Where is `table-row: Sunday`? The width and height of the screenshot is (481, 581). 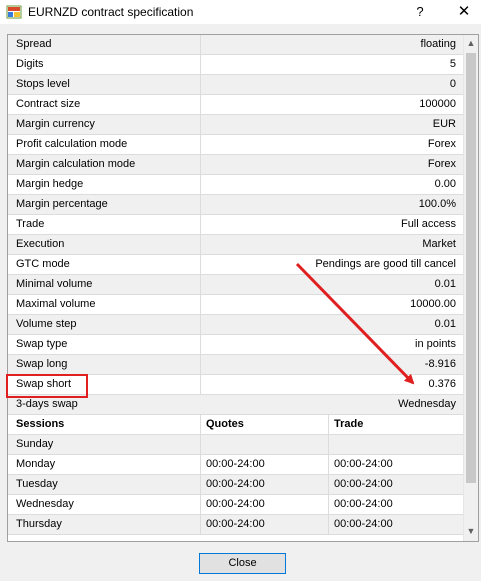
table-row: Sunday is located at coordinates (235, 445).